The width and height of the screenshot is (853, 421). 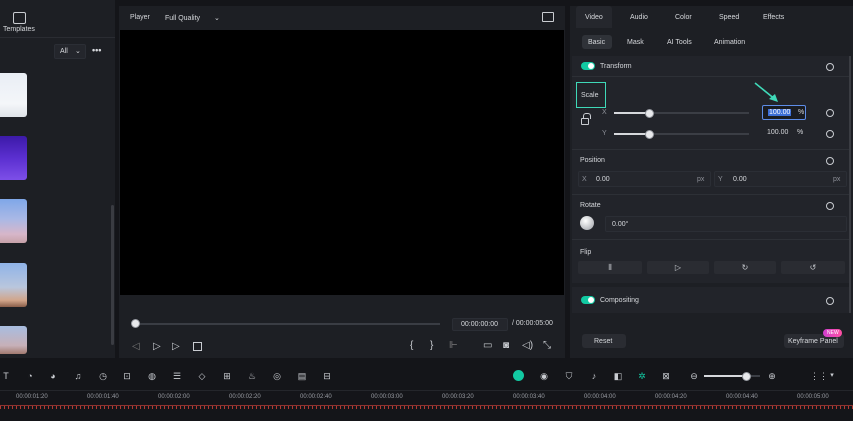 What do you see at coordinates (745, 267) in the screenshot?
I see `rotate-right-button: ↻` at bounding box center [745, 267].